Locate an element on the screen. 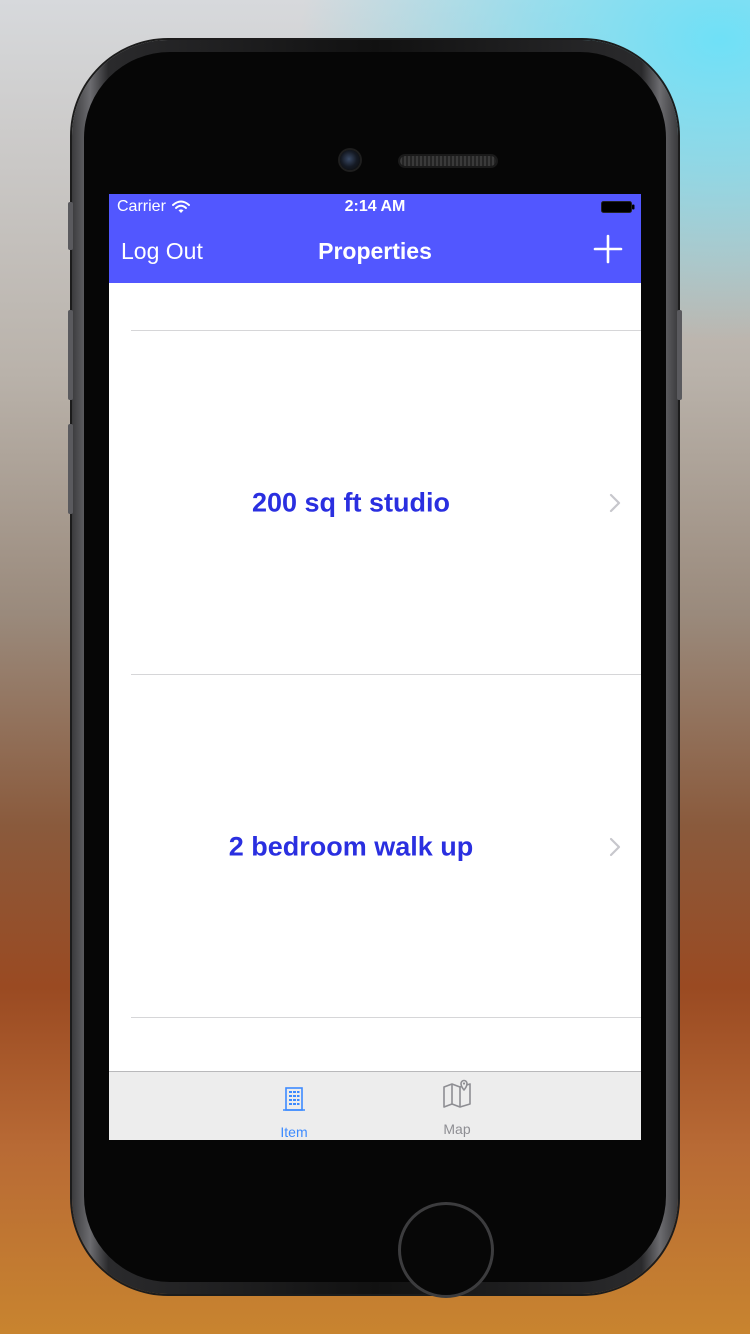  row-separator is located at coordinates (386, 1017).